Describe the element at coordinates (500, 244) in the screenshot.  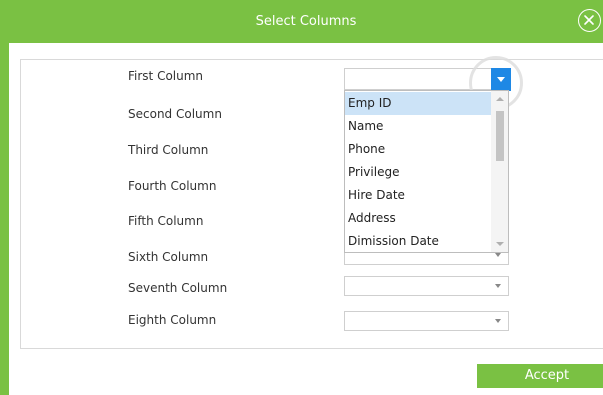
I see `scroll-down-icon` at that location.